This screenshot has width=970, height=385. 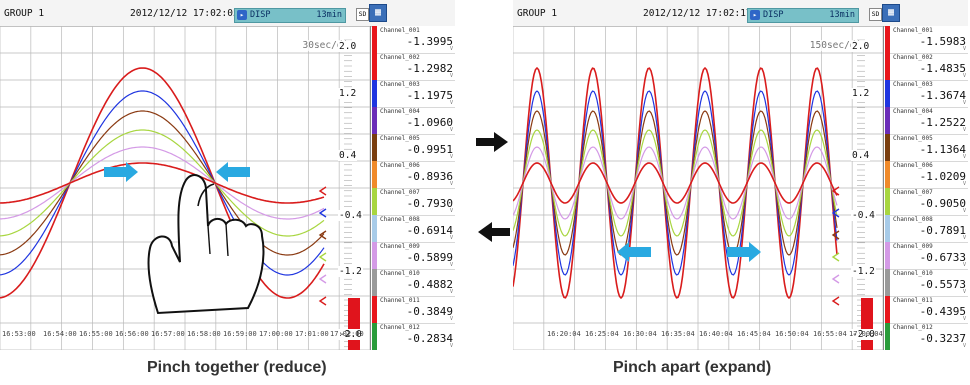 I want to click on channel-row: Channel_005 -0.9951 V, so click(x=416, y=148).